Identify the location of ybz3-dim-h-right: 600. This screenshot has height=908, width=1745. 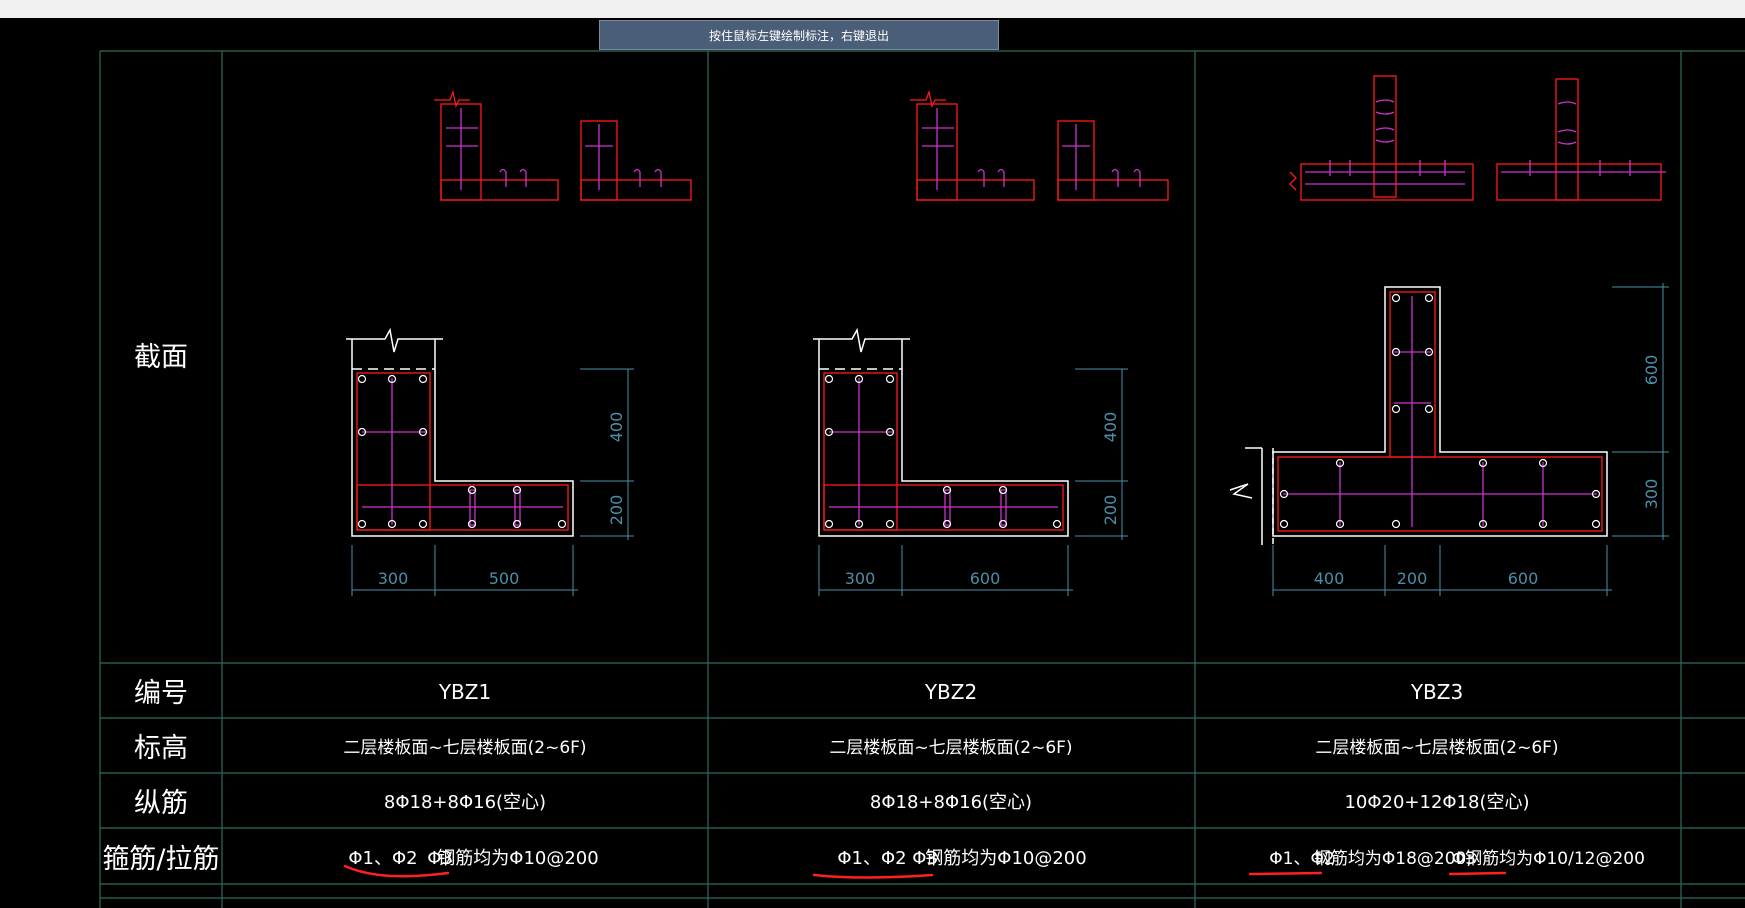
(1523, 578).